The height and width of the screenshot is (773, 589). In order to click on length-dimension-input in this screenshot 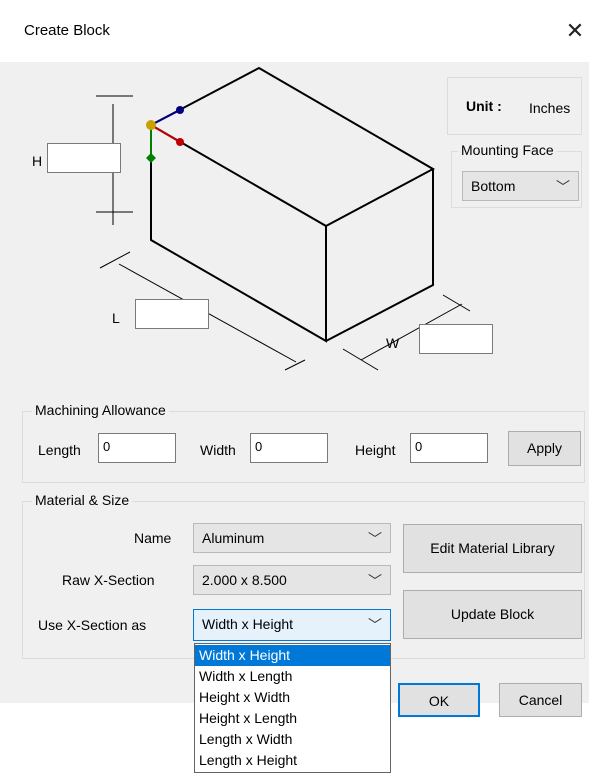, I will do `click(172, 314)`.